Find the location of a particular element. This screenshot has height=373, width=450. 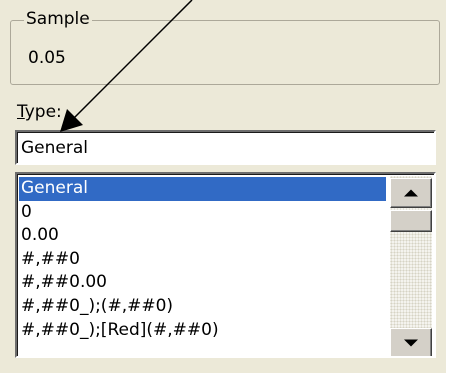

scroll-thumb is located at coordinates (411, 221).